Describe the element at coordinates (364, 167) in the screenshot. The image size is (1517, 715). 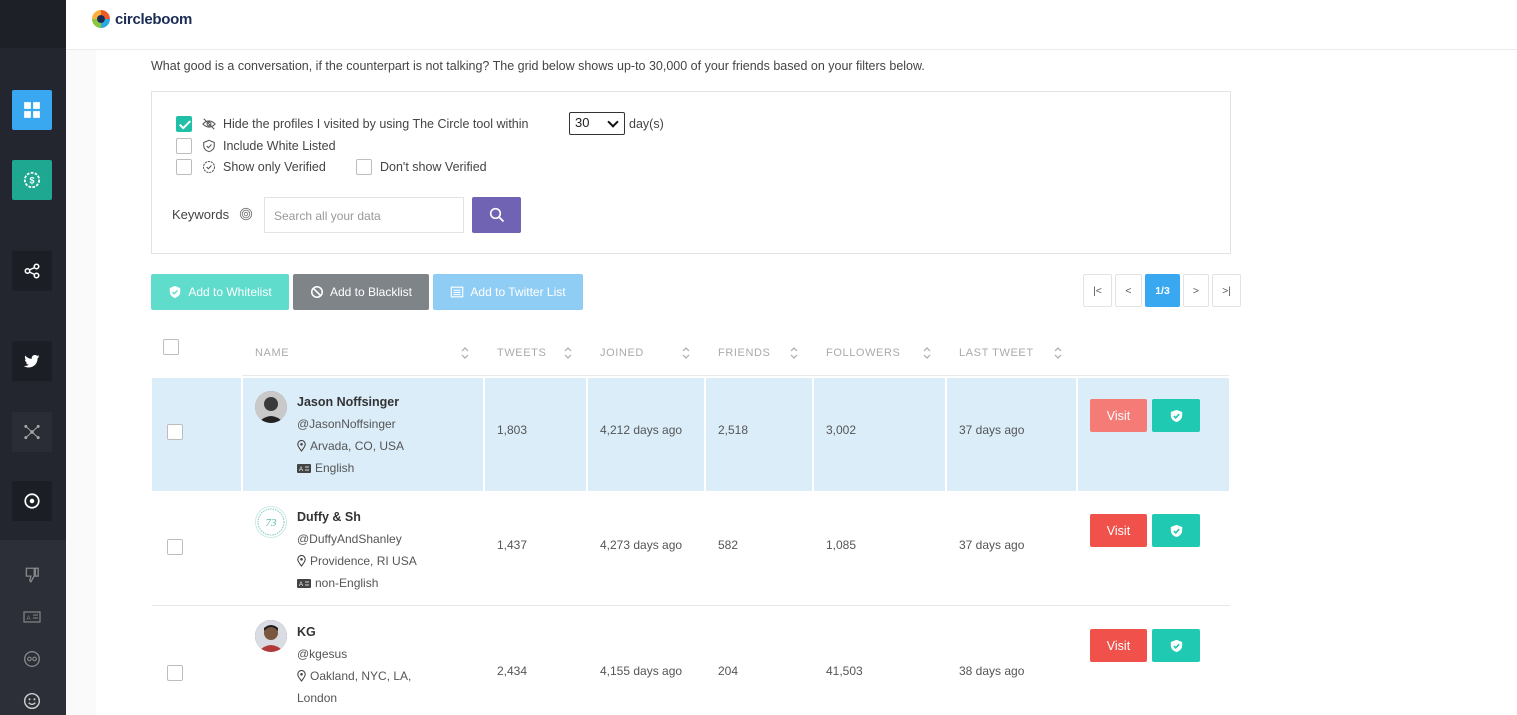
I see `dont-show-verified-checkbox` at that location.